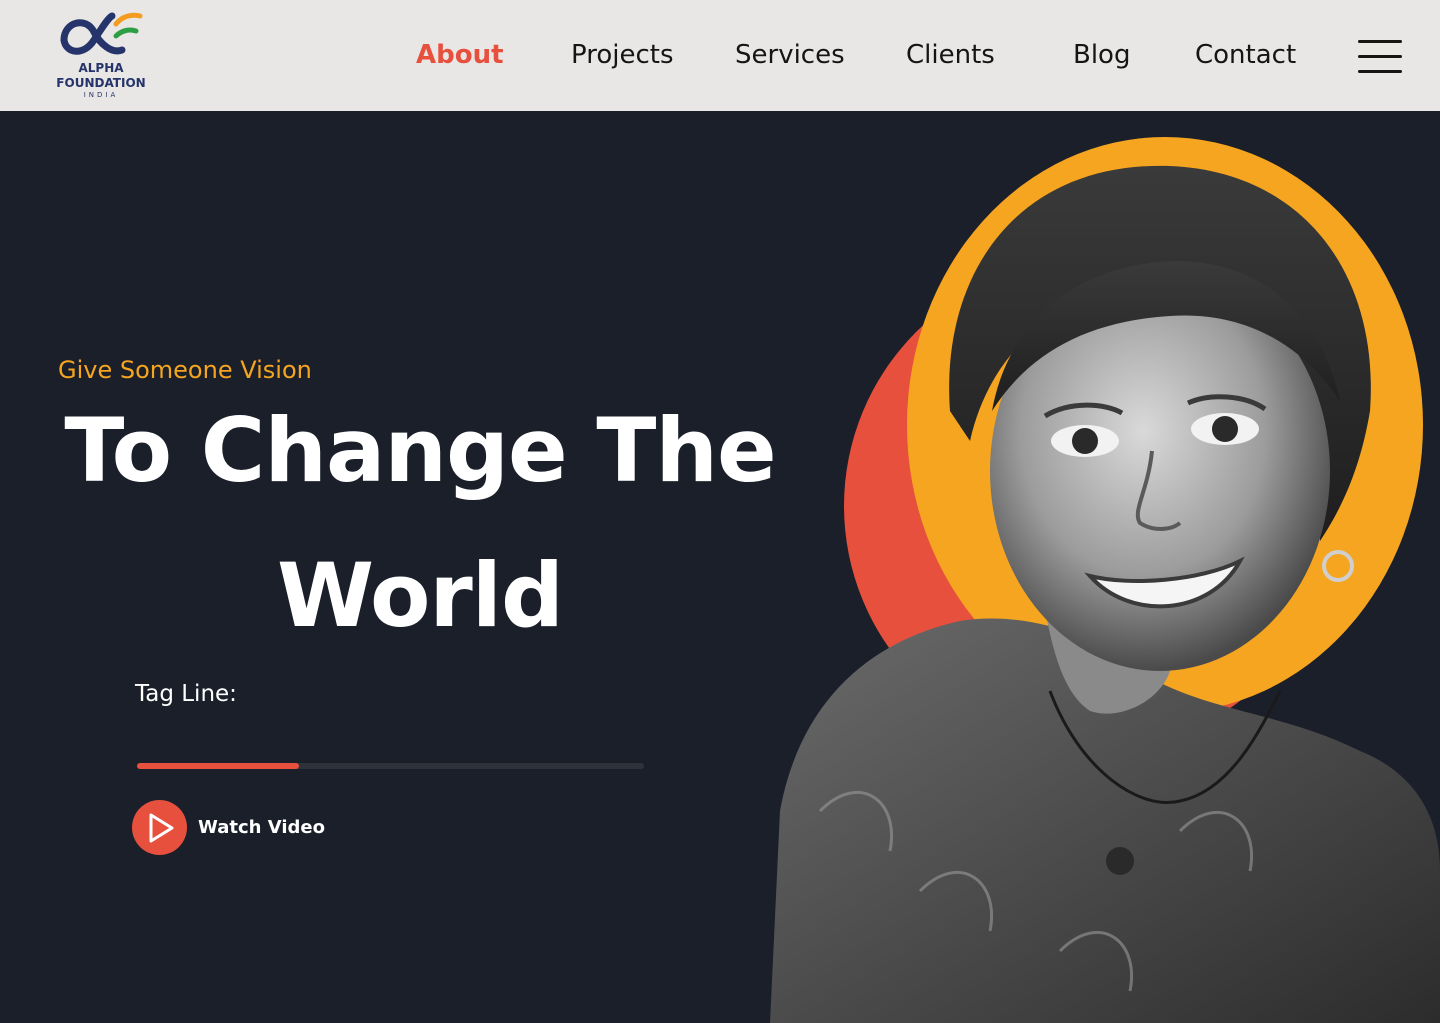 The width and height of the screenshot is (1440, 1023). I want to click on nav-projects: Projects, so click(622, 55).